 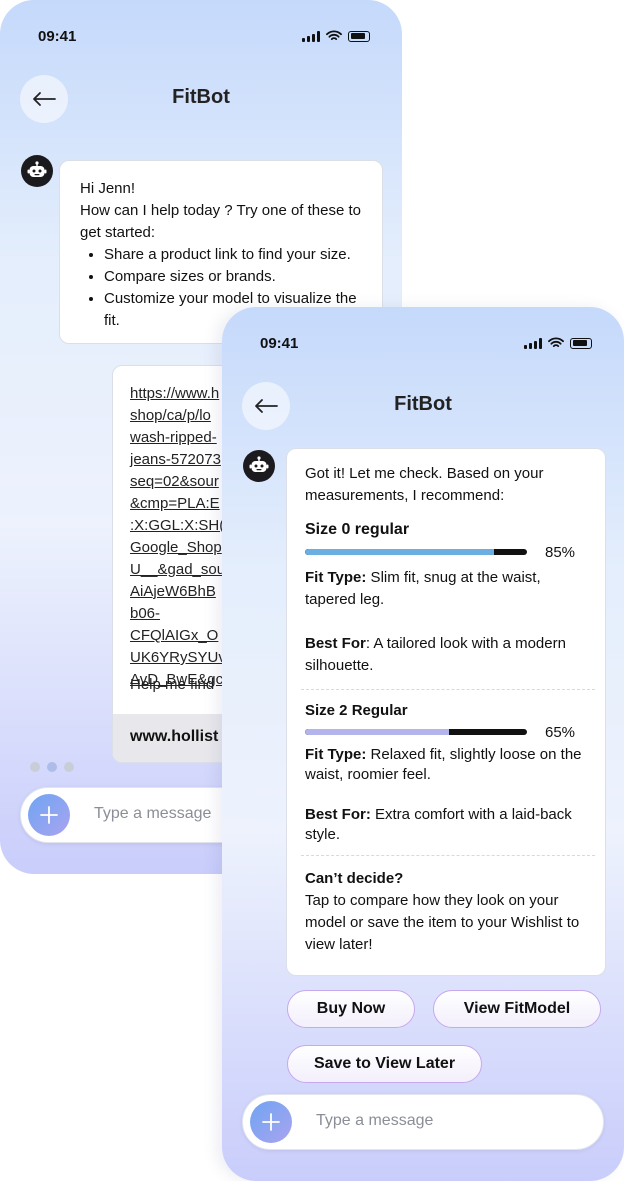 I want to click on best-for-label: Best For, so click(x=335, y=643).